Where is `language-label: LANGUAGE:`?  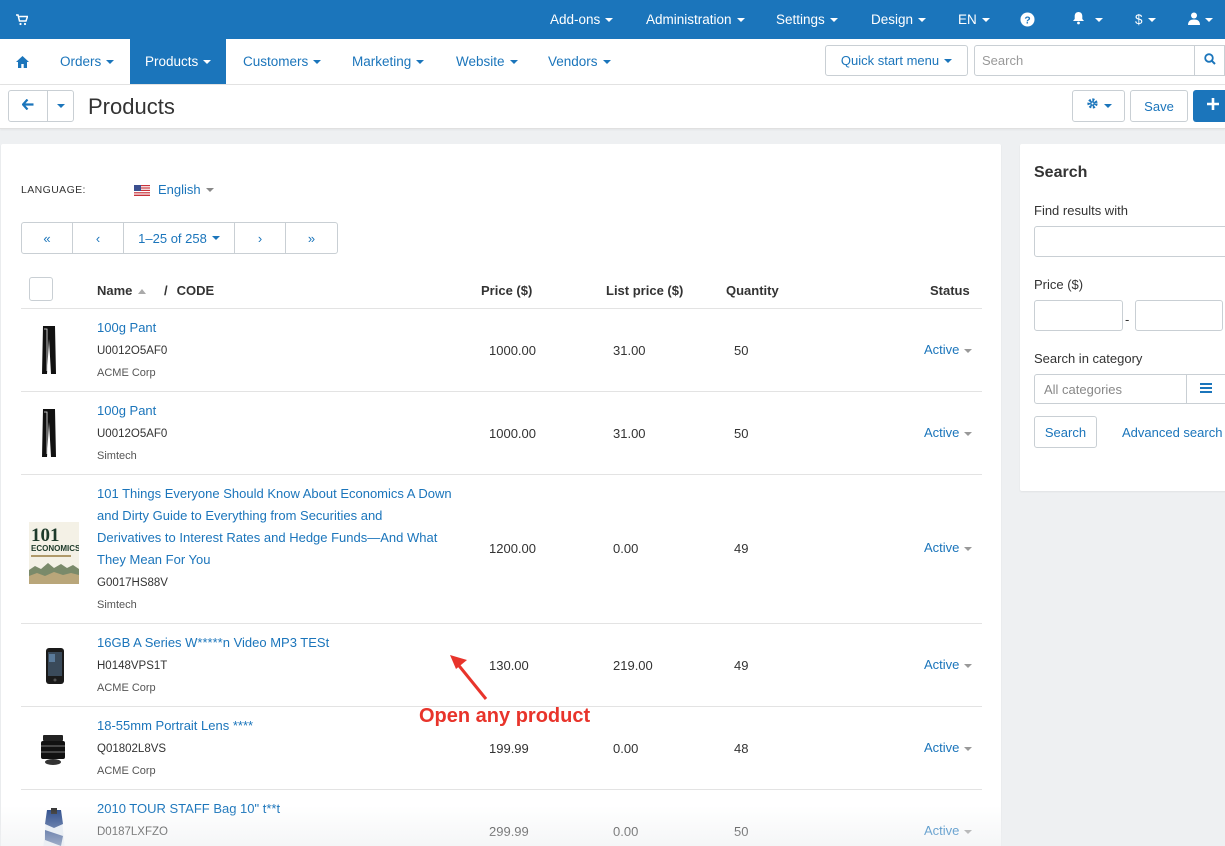
language-label: LANGUAGE: is located at coordinates (53, 190).